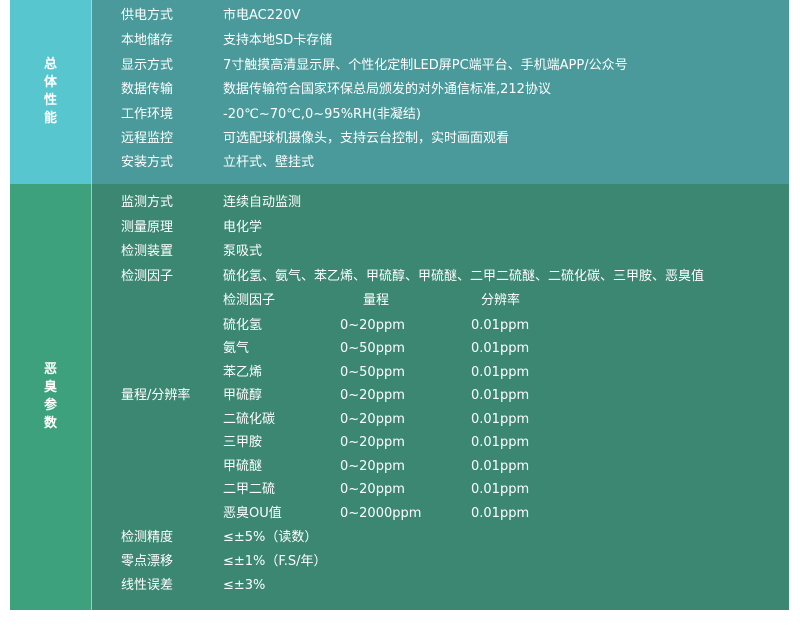  Describe the element at coordinates (147, 114) in the screenshot. I see `spec-label: 工作环境` at that location.